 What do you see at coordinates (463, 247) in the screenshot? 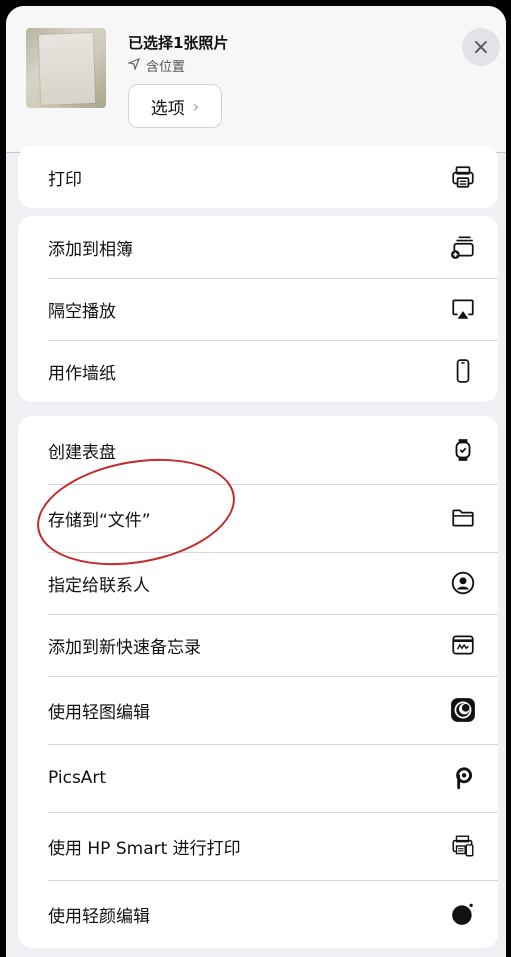
I see `add-to-album-icon` at bounding box center [463, 247].